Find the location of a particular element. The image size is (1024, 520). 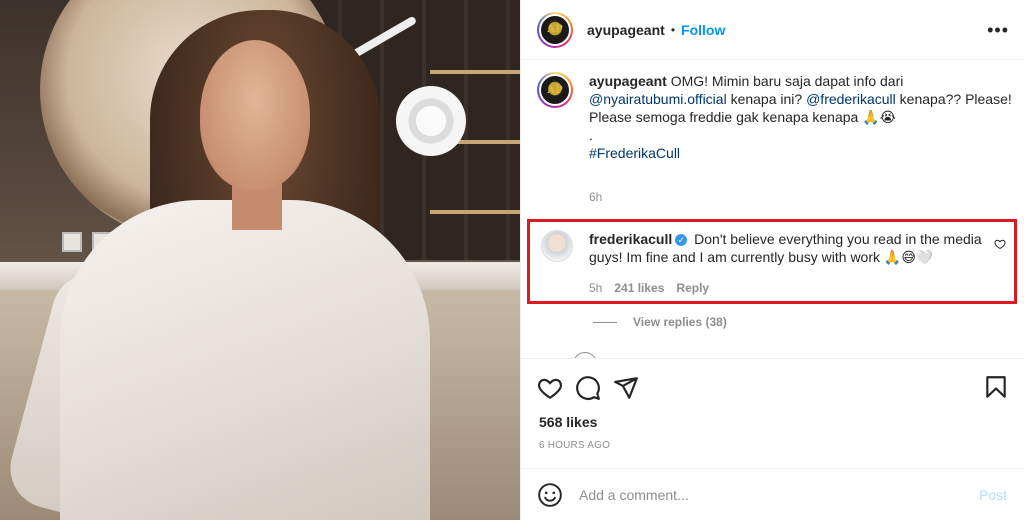

like-heart-icon is located at coordinates (550, 388).